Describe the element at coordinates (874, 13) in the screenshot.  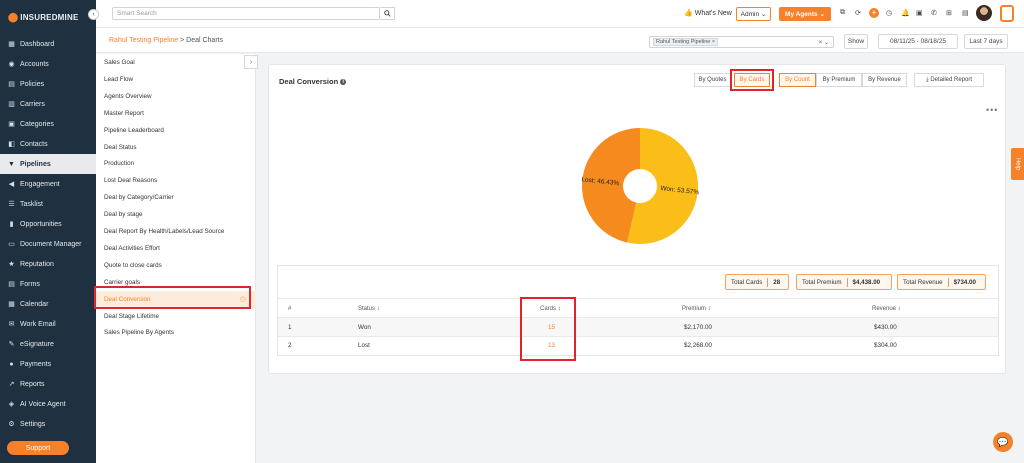
I see `add-icon: +` at that location.